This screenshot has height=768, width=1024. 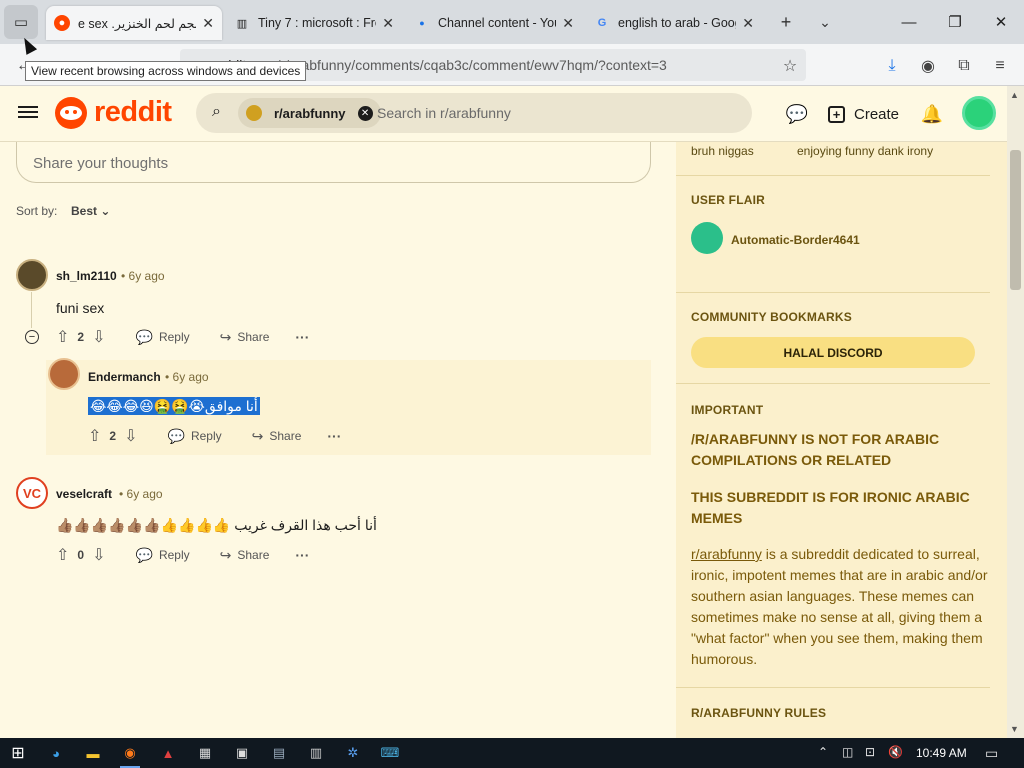 I want to click on reply-bubble-icon: 💬, so click(x=144, y=336).